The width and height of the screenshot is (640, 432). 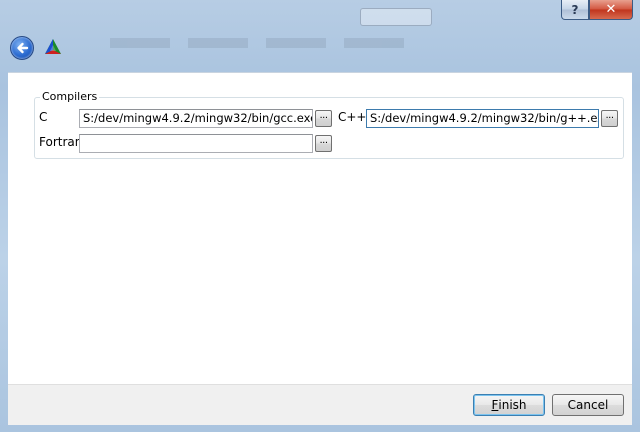 I want to click on c-compiler-label: C, so click(x=43, y=117).